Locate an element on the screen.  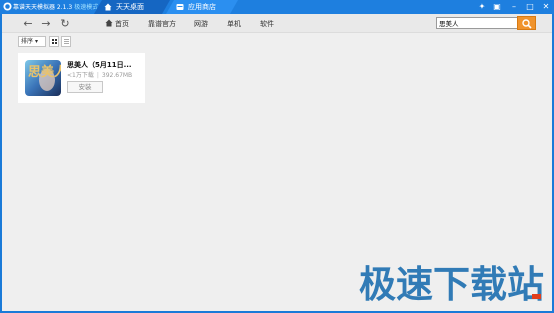
tab-desktop: 天天桌面 is located at coordinates (132, 7).